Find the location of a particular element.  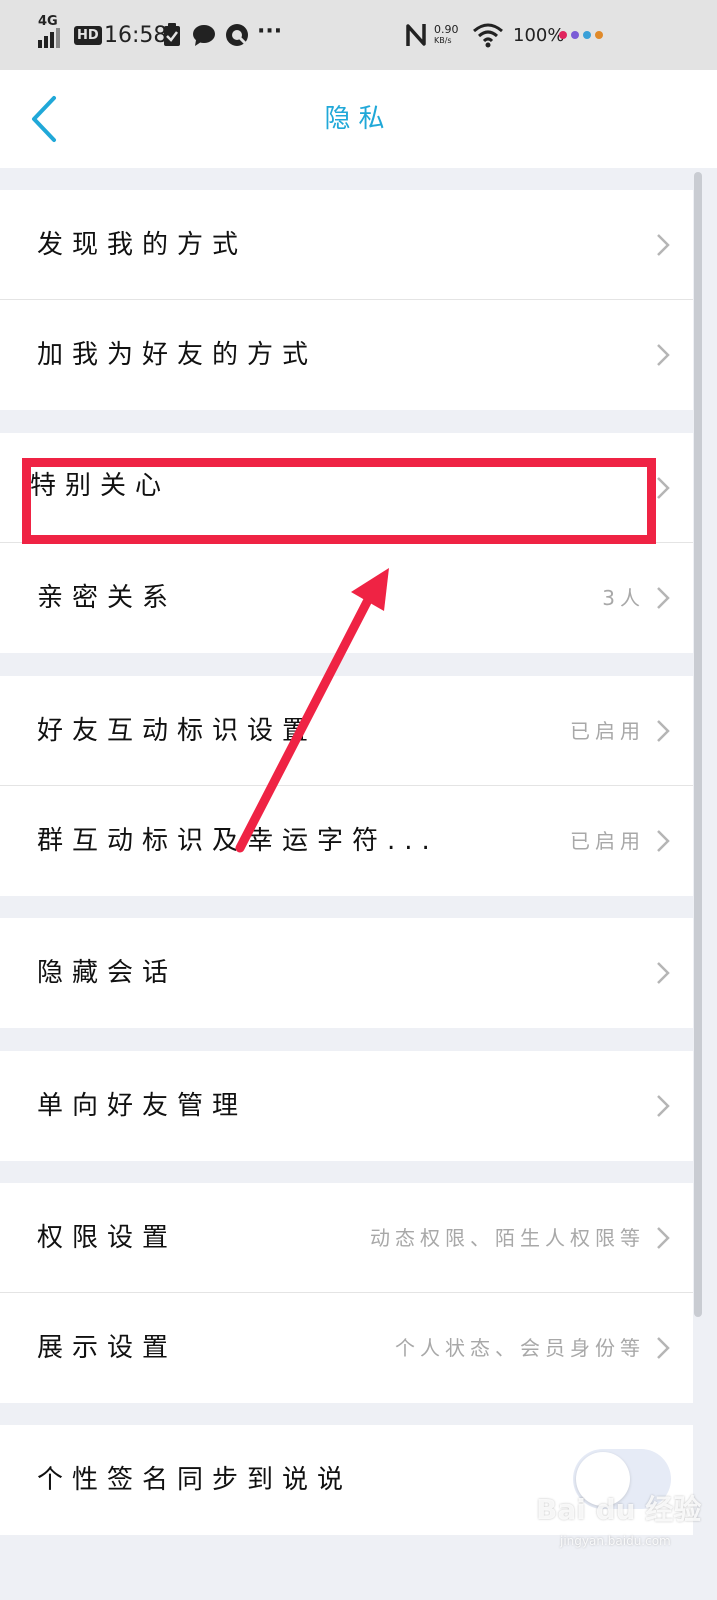

net-speed-unit: KB/s is located at coordinates (443, 40).